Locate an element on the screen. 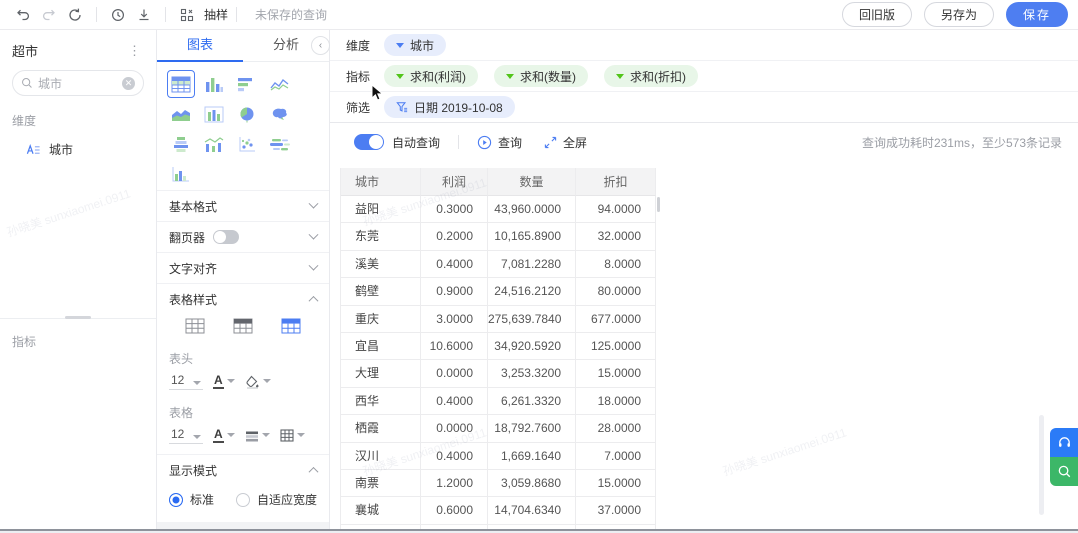 Image resolution: width=1078 pixels, height=533 pixels. chart-type-combo-icon is located at coordinates (214, 144).